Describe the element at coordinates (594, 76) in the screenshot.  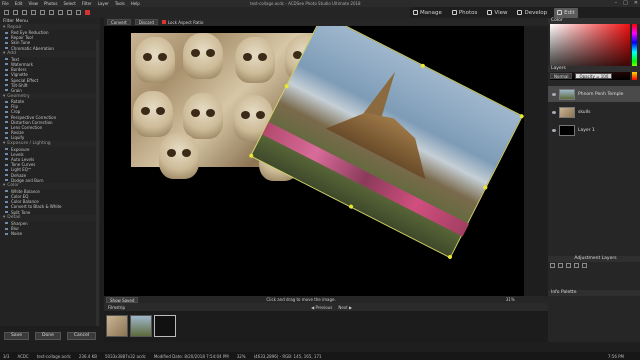
I see `opacity-field: Opacity = 100` at that location.